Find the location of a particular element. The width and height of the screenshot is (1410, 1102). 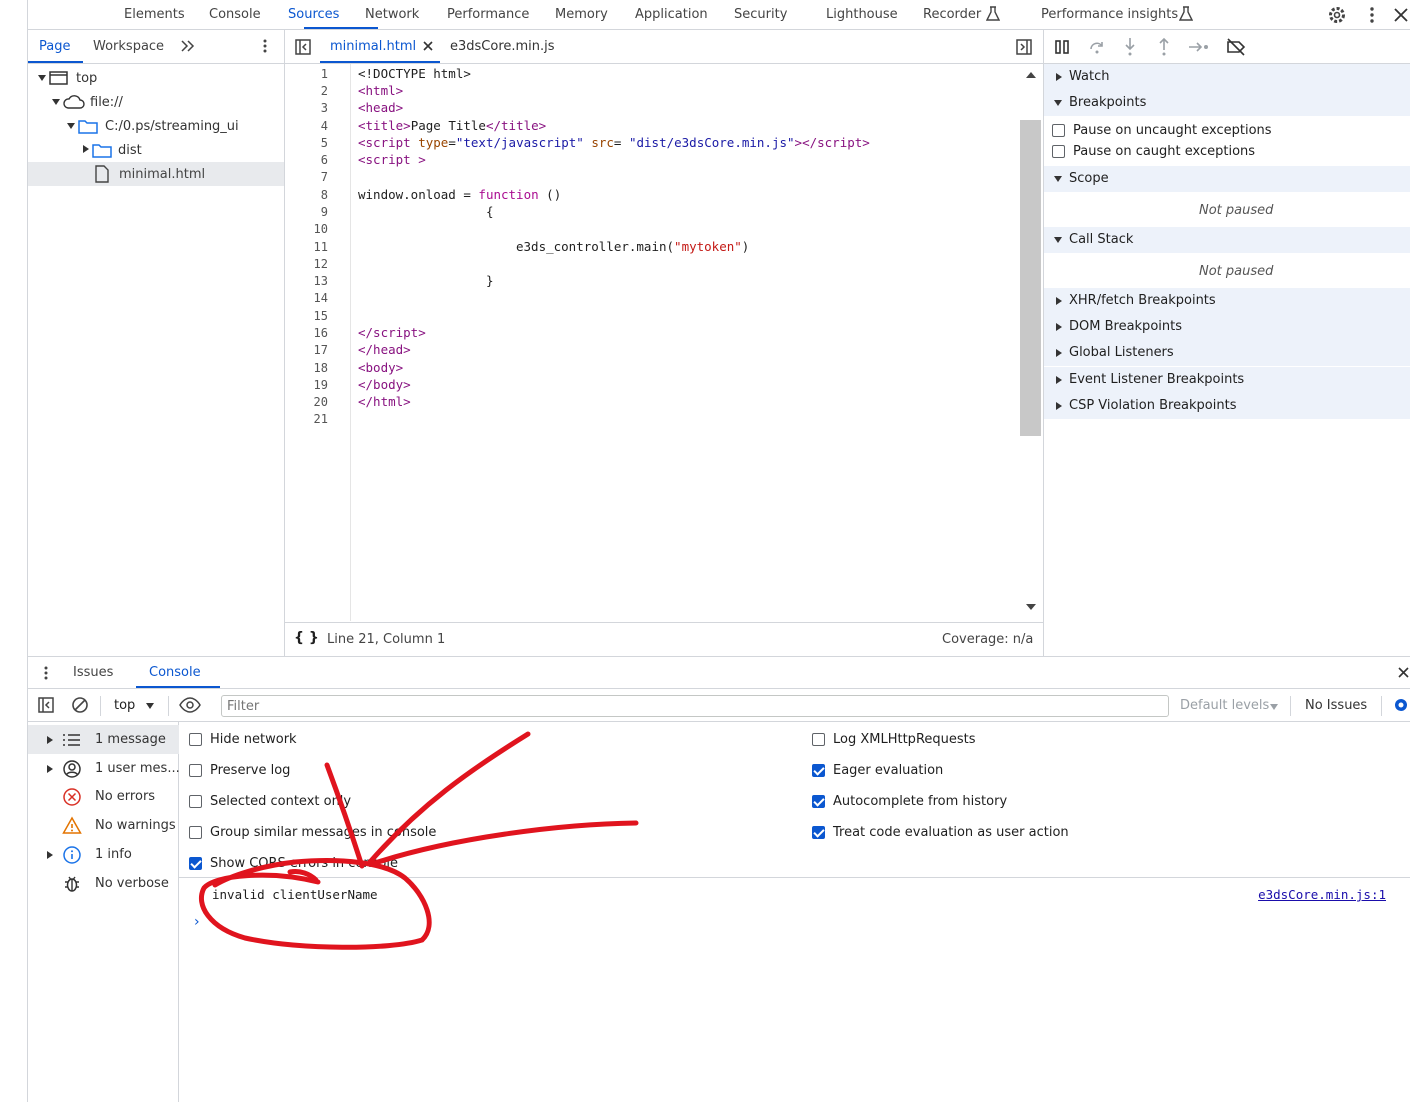

csp-violation-breakpoints-section: CSP Violation Breakpoints is located at coordinates (1227, 406).